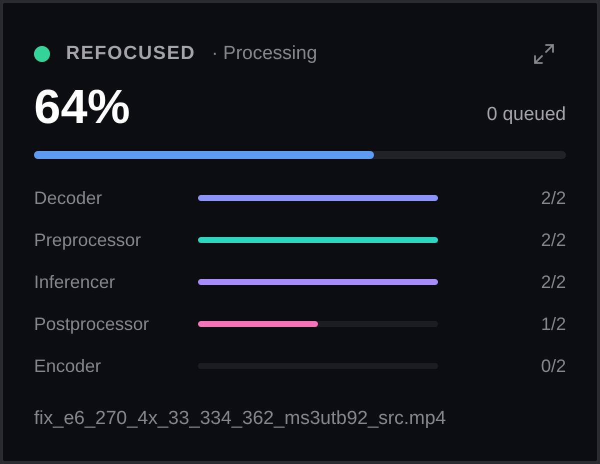  What do you see at coordinates (131, 54) in the screenshot?
I see `card-title: REFOCUSED` at bounding box center [131, 54].